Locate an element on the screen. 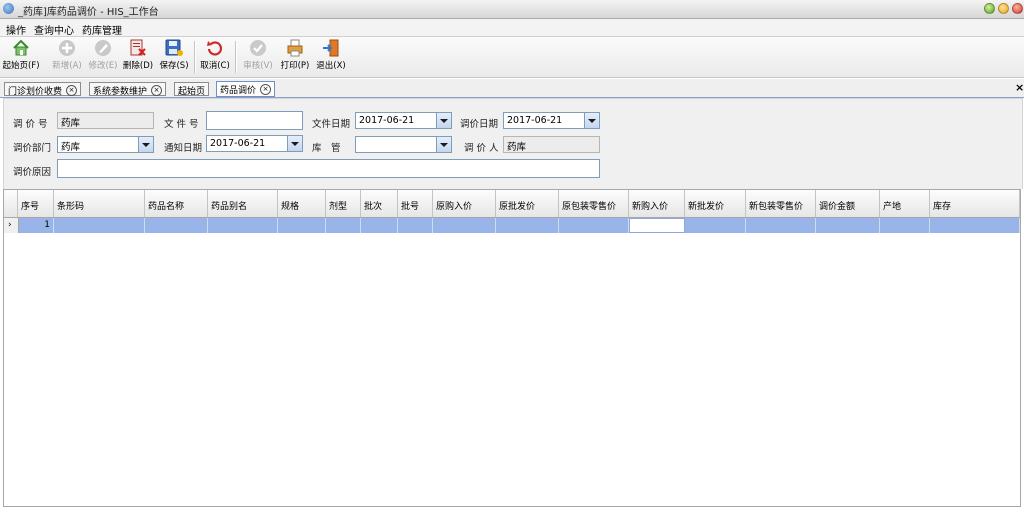  row-indicator-header is located at coordinates (11, 203).